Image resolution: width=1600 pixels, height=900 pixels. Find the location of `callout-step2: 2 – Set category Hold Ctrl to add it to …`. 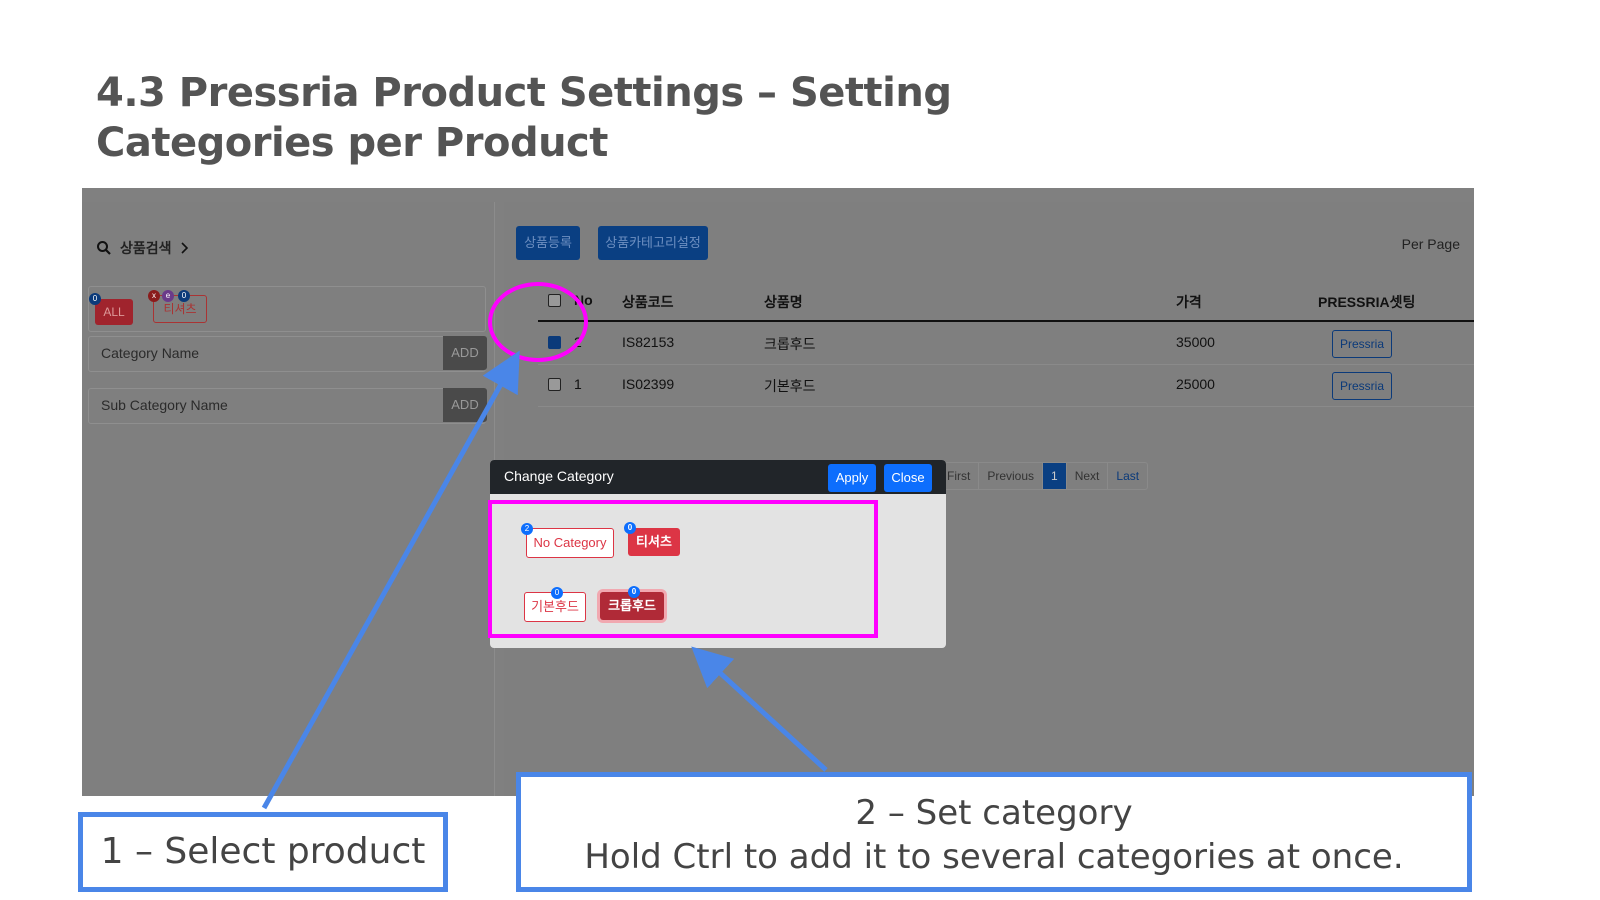

callout-step2: 2 – Set category Hold Ctrl to add it to … is located at coordinates (994, 832).